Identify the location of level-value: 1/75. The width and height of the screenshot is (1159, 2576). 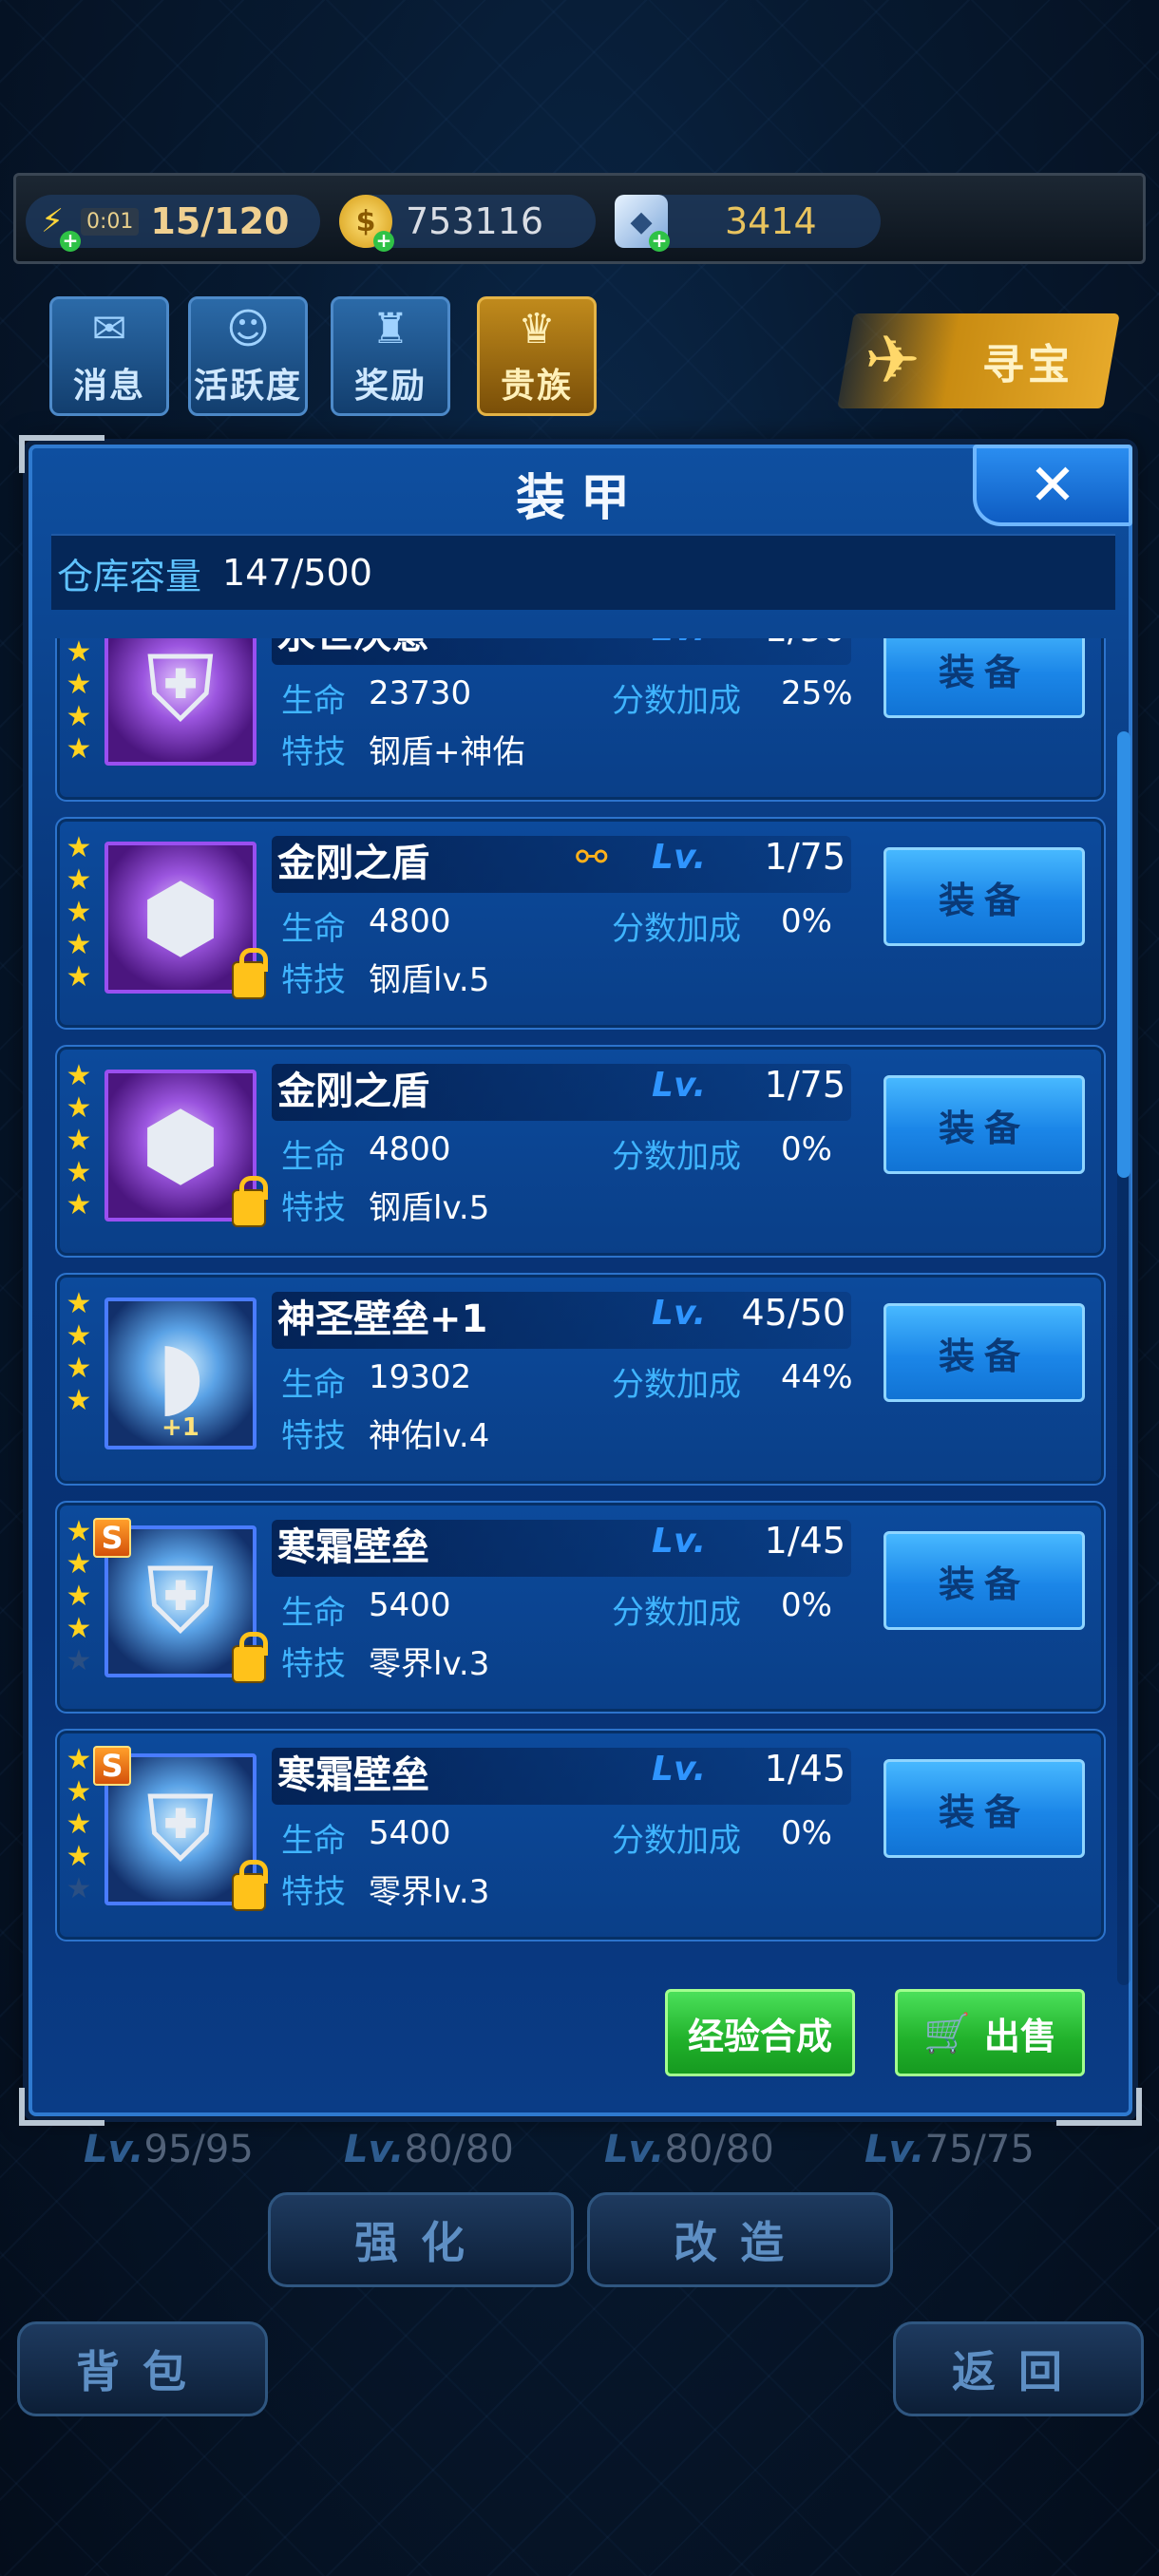
(805, 1085).